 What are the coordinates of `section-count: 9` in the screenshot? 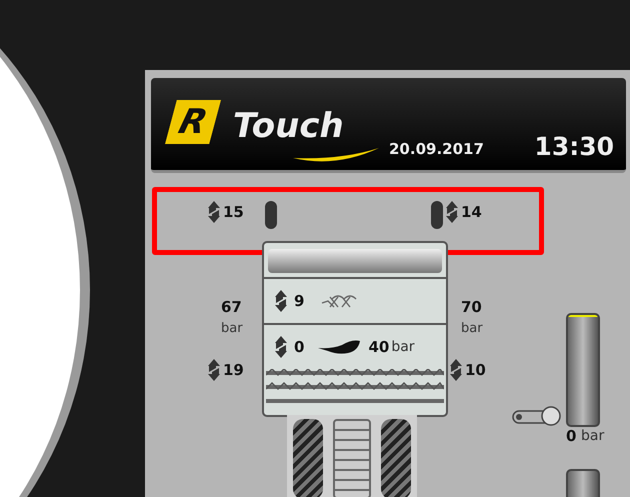 It's located at (299, 301).